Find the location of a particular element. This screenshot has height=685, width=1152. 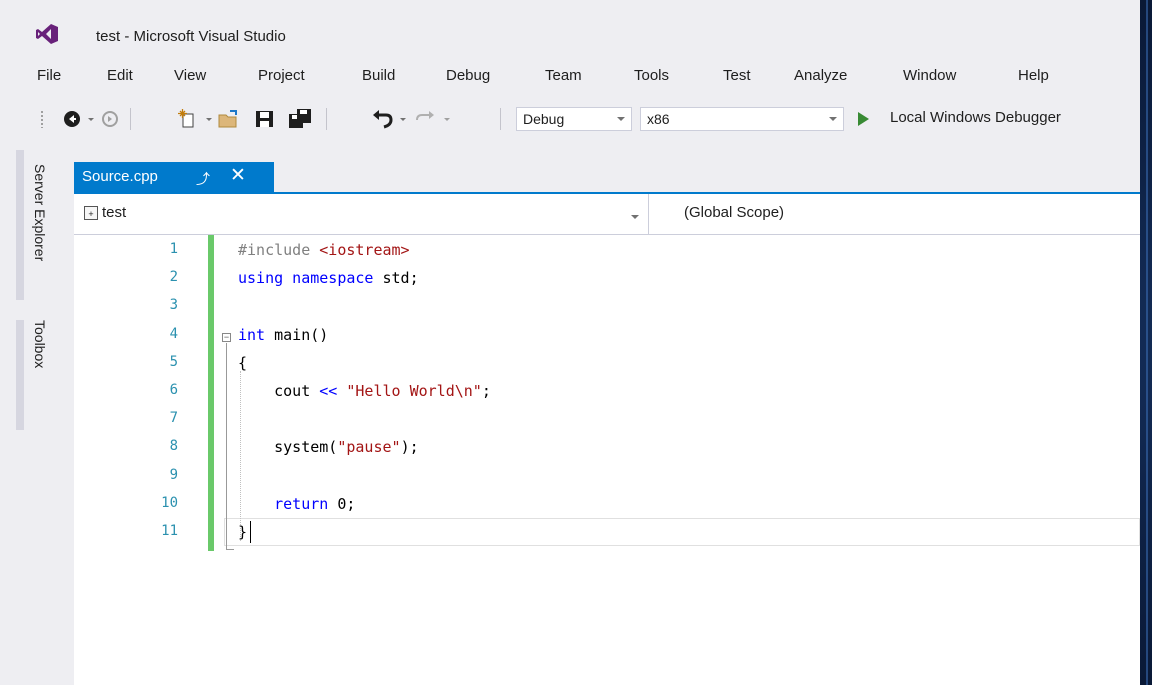

code-line: 6 cout << "Hello World\n"; is located at coordinates (607, 392).